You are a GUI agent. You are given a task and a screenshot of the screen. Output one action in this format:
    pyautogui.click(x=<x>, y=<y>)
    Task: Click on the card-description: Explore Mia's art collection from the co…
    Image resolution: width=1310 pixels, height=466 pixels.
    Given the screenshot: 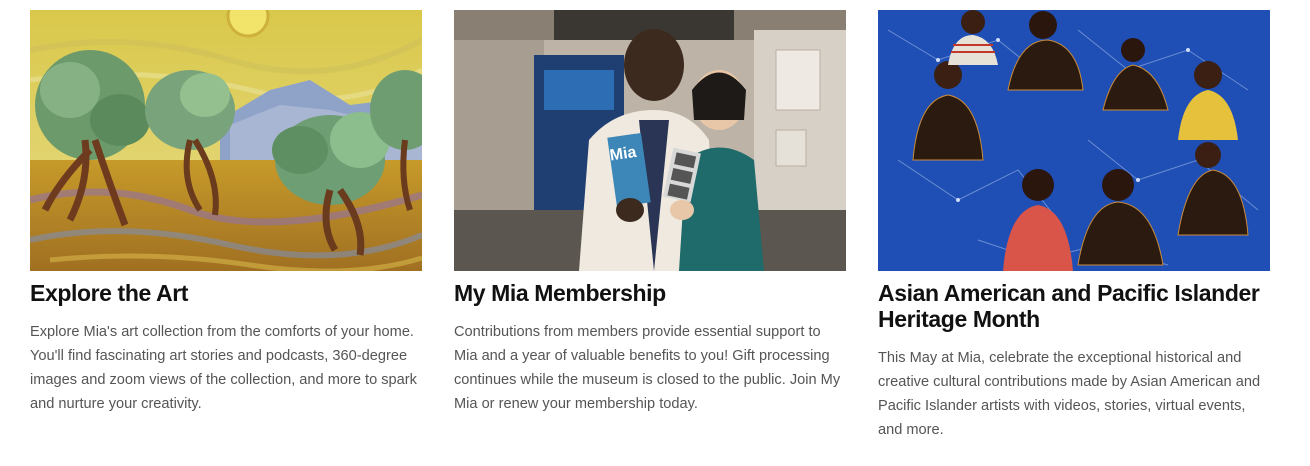 What is the action you would take?
    pyautogui.click(x=223, y=368)
    